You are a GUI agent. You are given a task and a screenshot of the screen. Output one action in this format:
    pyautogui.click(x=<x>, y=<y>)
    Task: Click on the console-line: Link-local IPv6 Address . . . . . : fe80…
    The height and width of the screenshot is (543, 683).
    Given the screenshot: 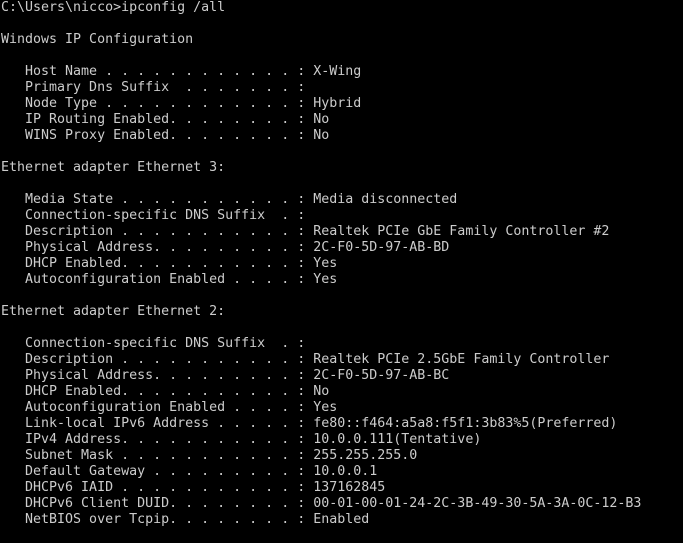 What is the action you would take?
    pyautogui.click(x=309, y=423)
    